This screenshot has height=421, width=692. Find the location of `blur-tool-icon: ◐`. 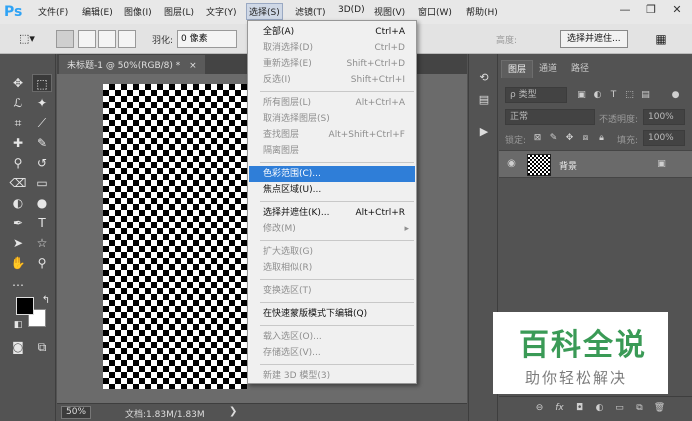

blur-tool-icon: ◐ is located at coordinates (18, 203).